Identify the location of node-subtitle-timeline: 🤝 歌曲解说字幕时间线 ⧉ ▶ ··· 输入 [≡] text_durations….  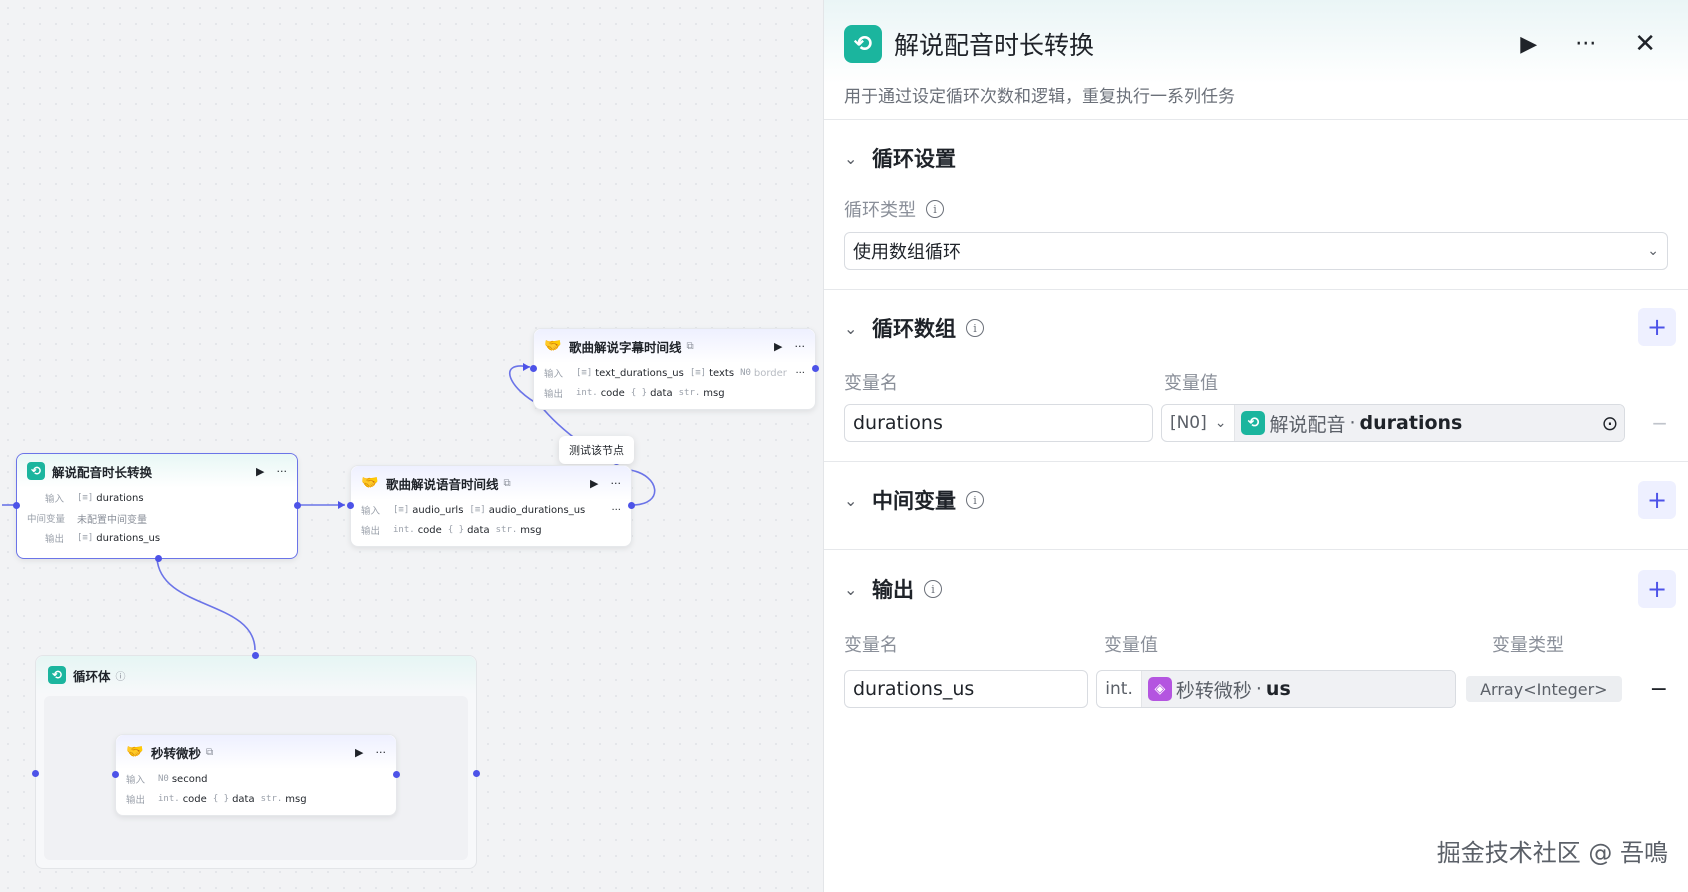
(674, 369).